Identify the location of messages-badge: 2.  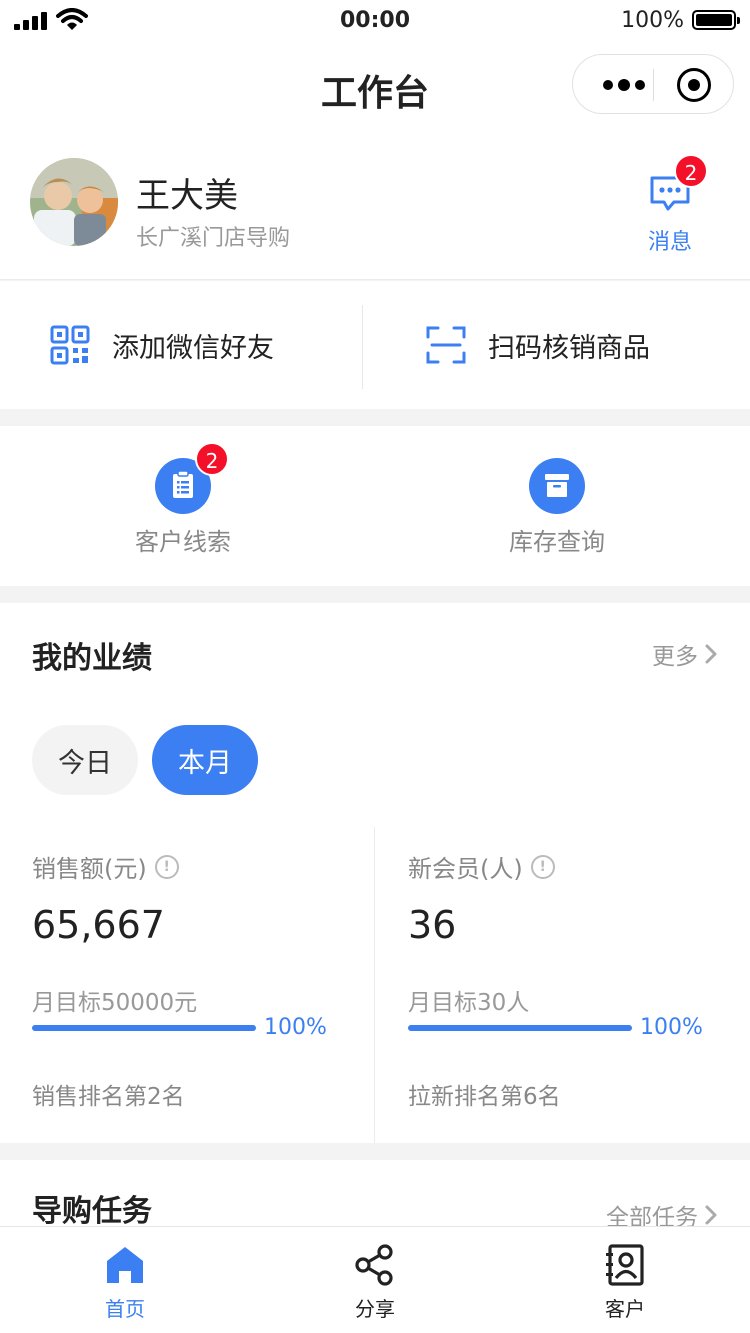
(691, 171).